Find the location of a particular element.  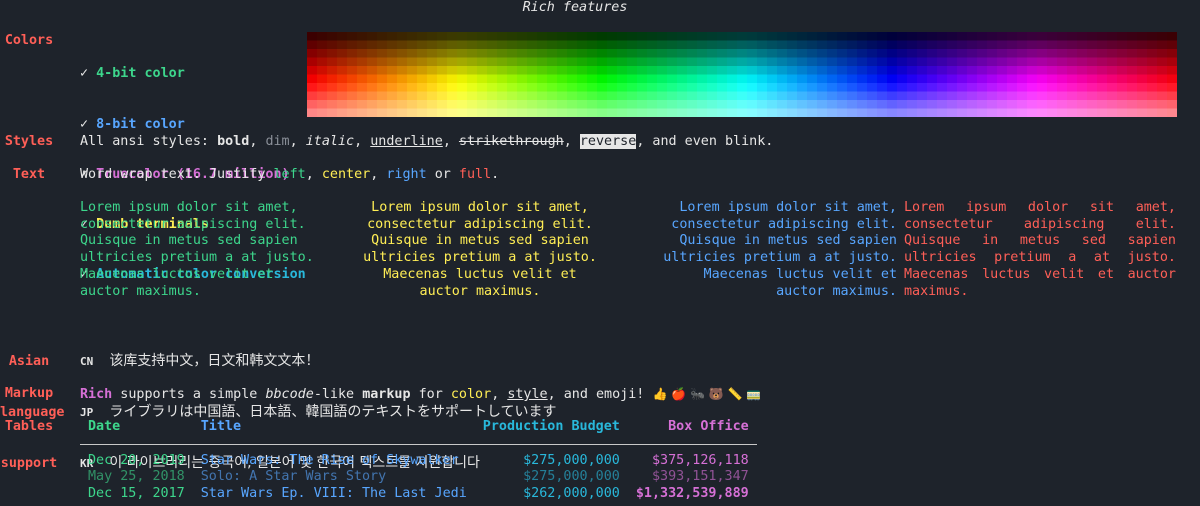

style-underline: underline is located at coordinates (406, 141).